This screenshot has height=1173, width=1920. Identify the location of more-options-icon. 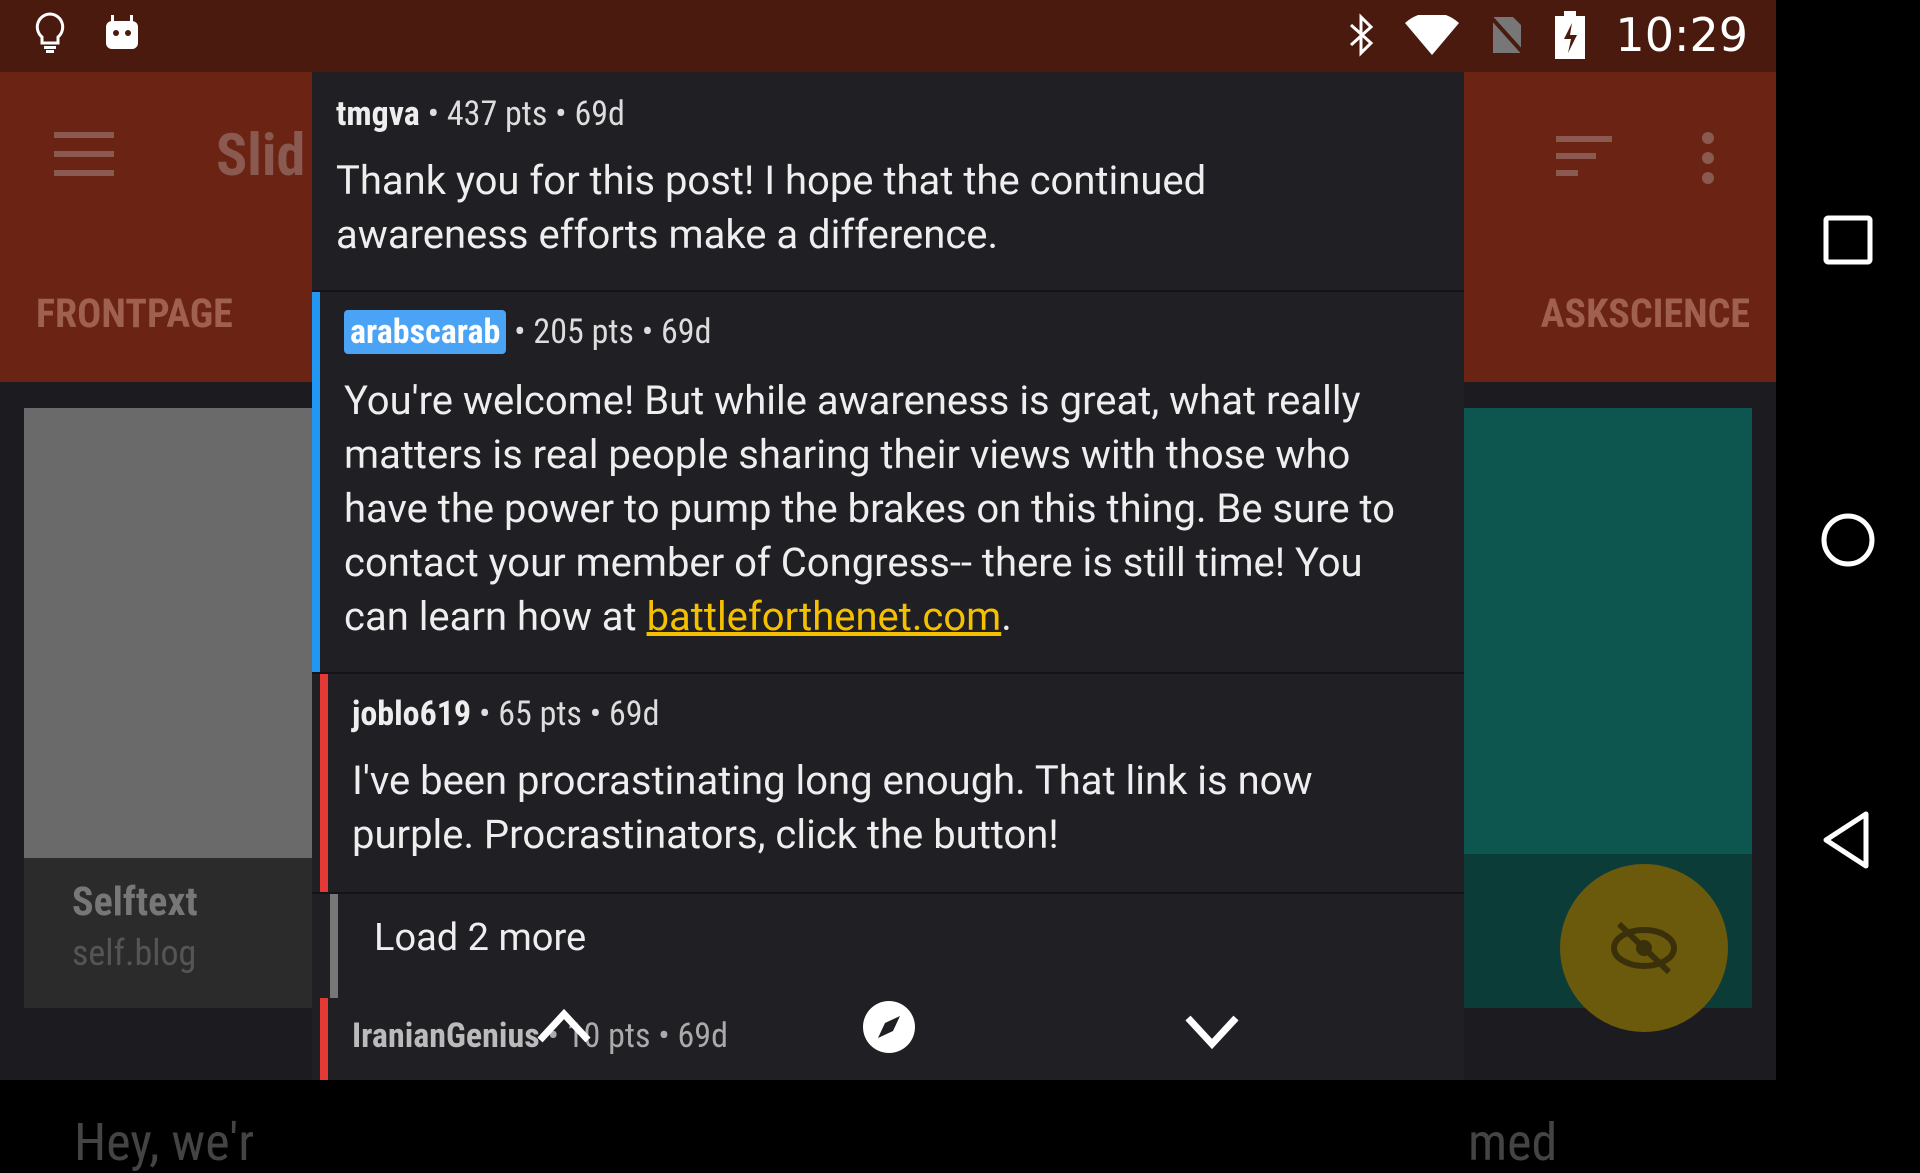
(1708, 160).